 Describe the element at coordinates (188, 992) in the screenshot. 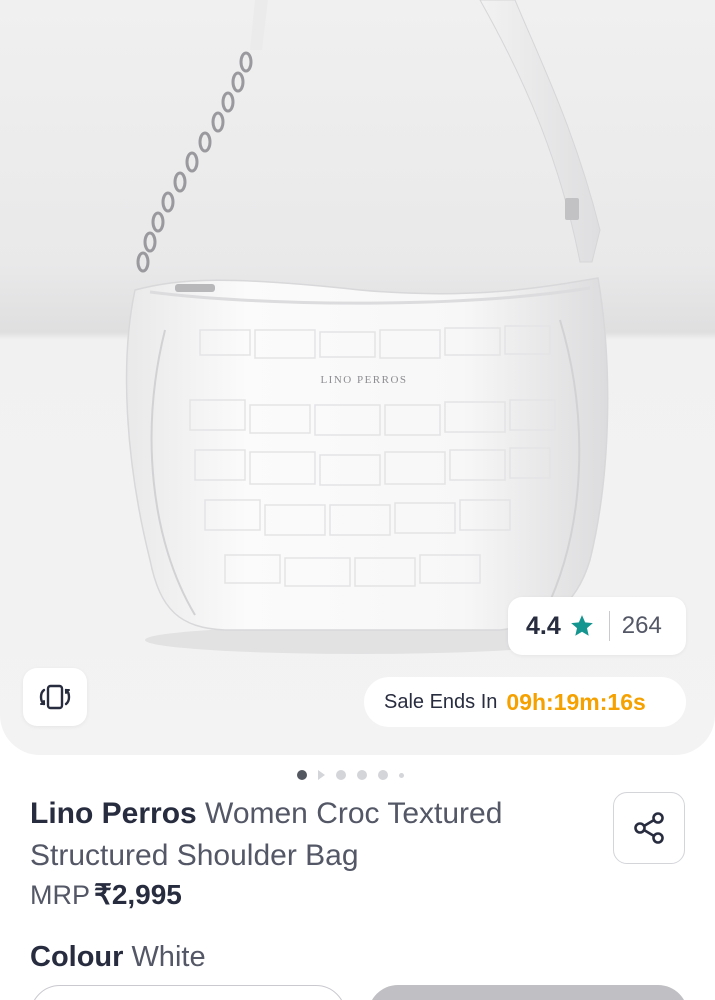

I see `colour-option-button` at that location.